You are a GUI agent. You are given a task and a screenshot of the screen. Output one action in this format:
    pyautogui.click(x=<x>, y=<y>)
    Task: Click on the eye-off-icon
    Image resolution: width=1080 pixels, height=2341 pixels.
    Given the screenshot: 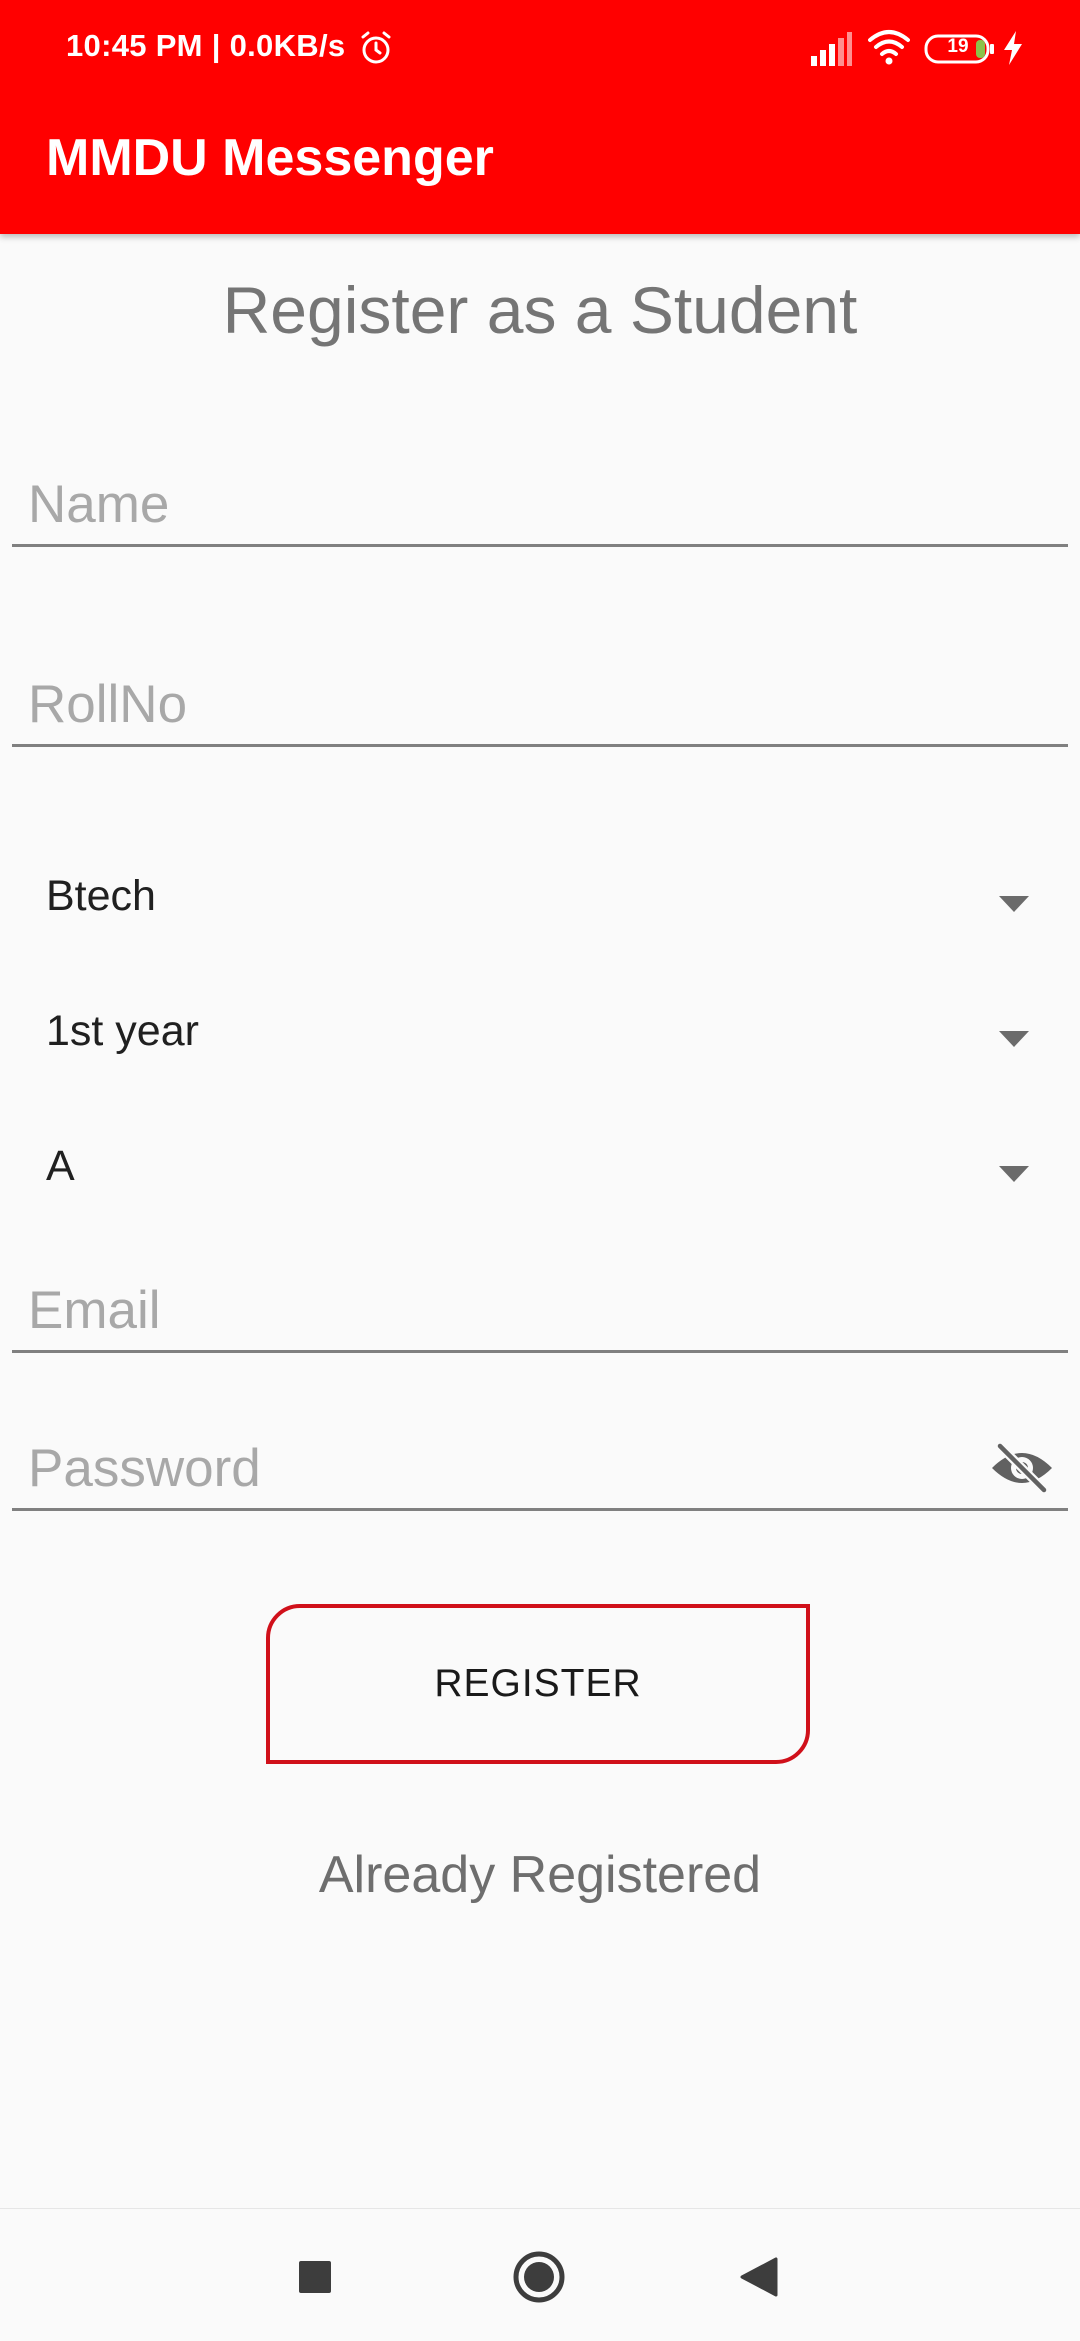 What is the action you would take?
    pyautogui.click(x=1022, y=1468)
    